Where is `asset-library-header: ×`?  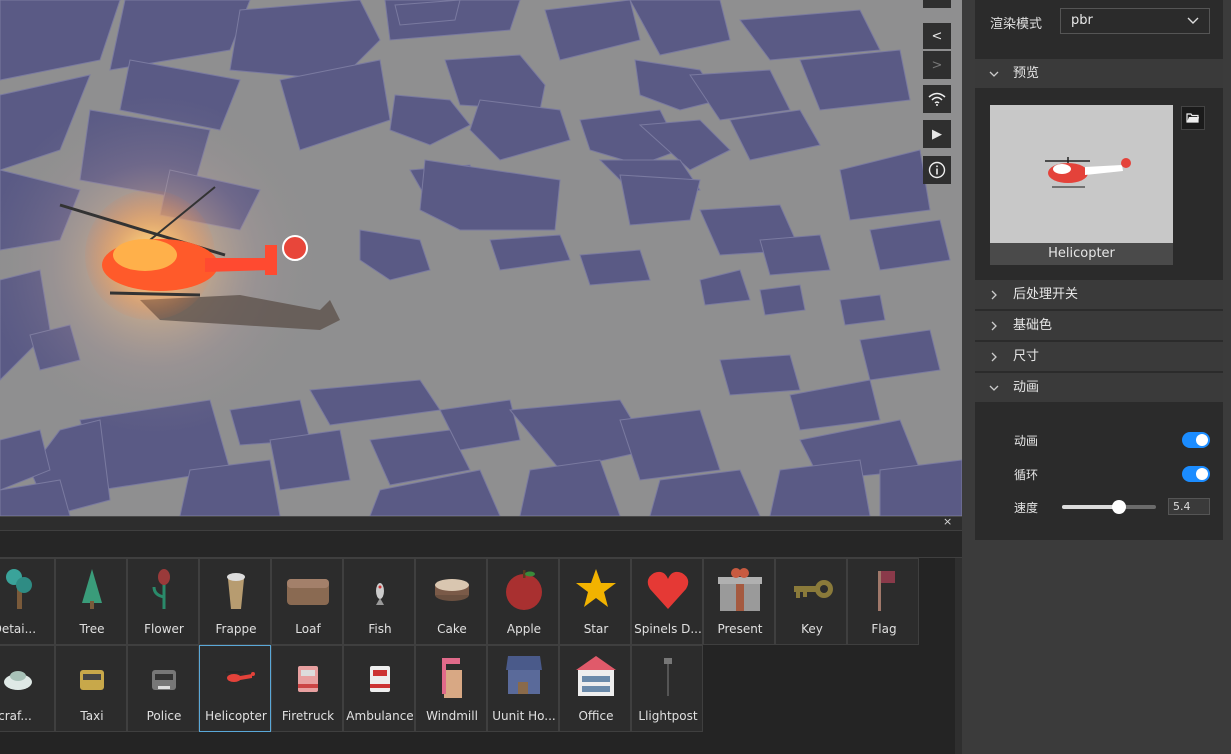 asset-library-header: × is located at coordinates (481, 522).